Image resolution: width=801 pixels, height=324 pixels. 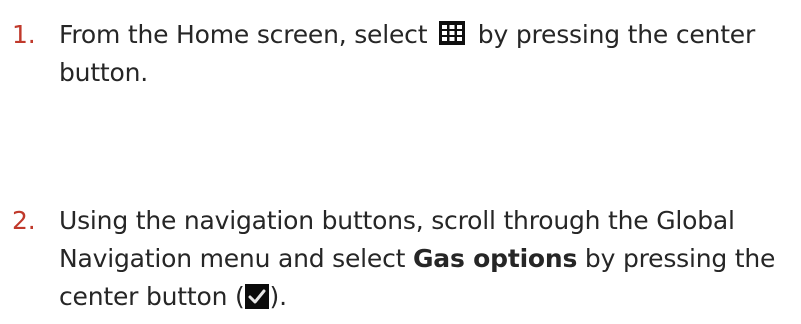 I want to click on grid-menu-icon, so click(x=452, y=33).